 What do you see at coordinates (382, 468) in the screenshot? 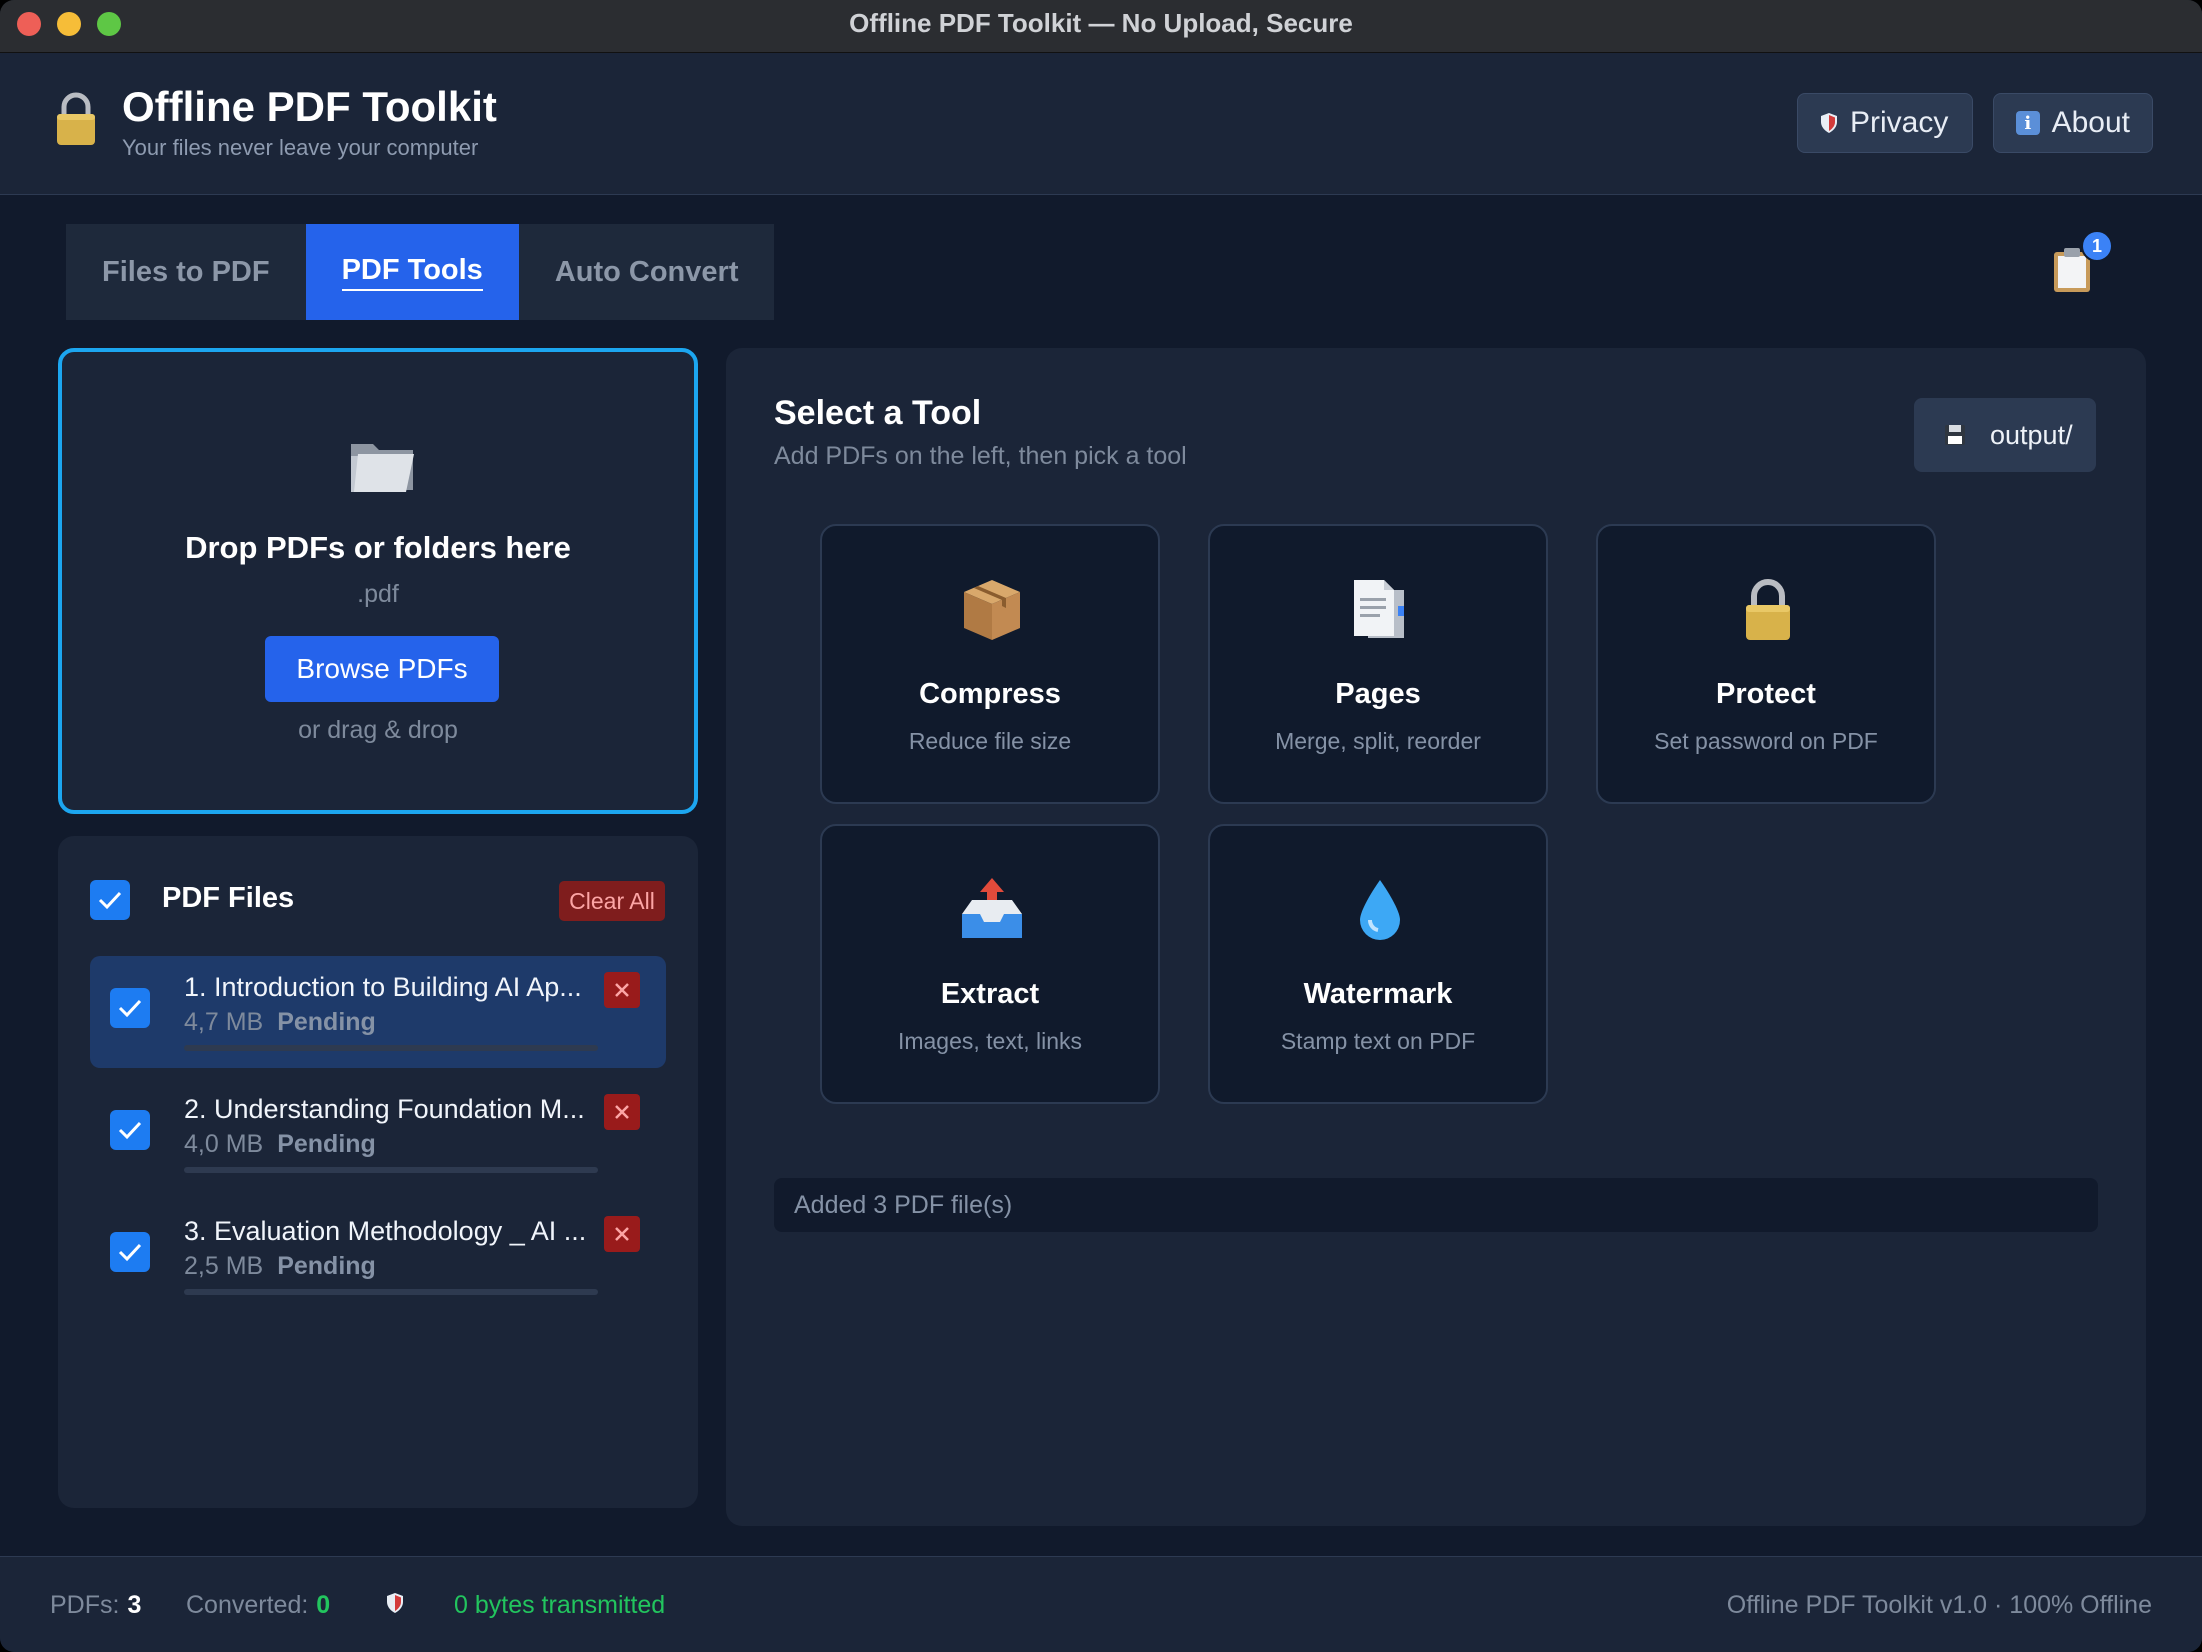
I see `folder-icon` at bounding box center [382, 468].